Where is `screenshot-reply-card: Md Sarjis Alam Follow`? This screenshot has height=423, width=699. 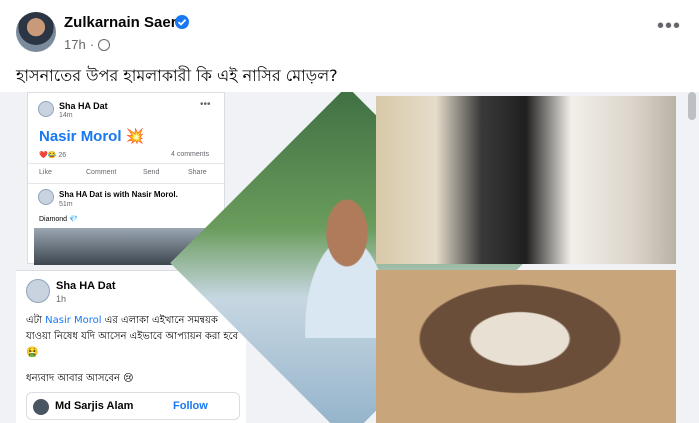
screenshot-reply-card: Md Sarjis Alam Follow is located at coordinates (133, 406).